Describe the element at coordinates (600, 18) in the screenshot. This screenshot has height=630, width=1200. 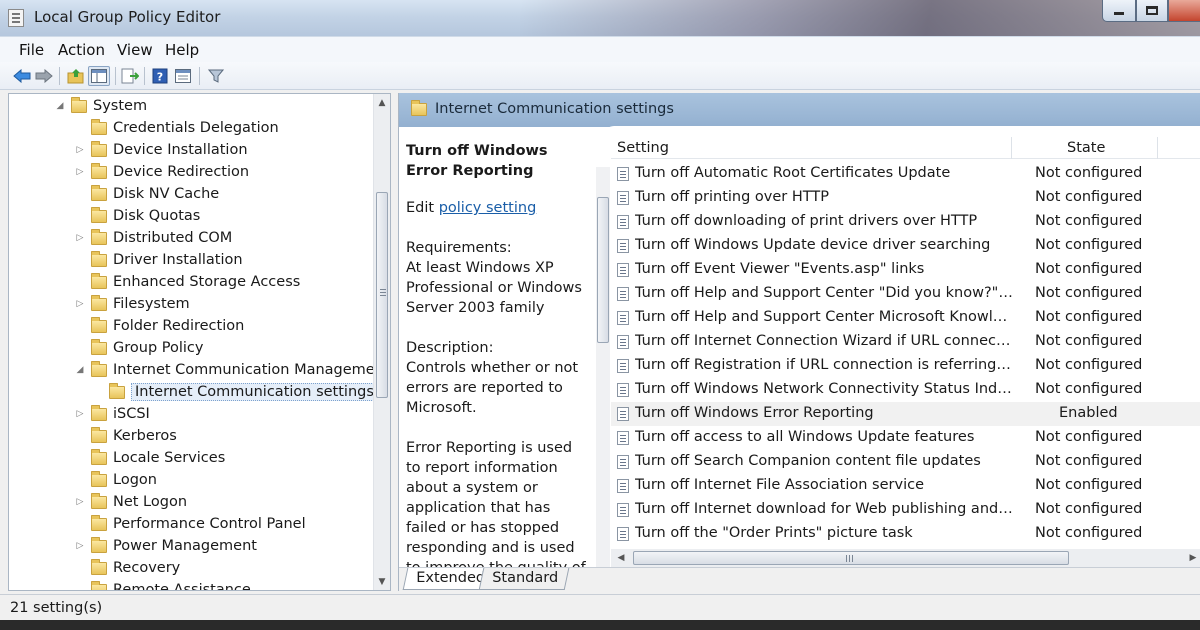
I see `title-bar: Local Group Policy Editor` at that location.